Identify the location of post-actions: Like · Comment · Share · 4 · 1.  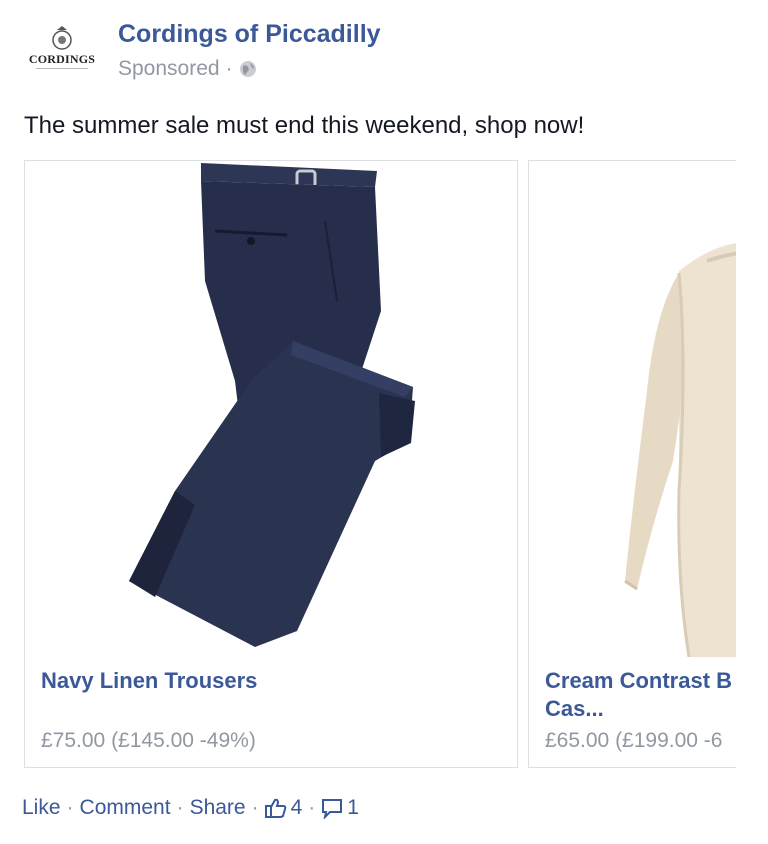
(190, 808).